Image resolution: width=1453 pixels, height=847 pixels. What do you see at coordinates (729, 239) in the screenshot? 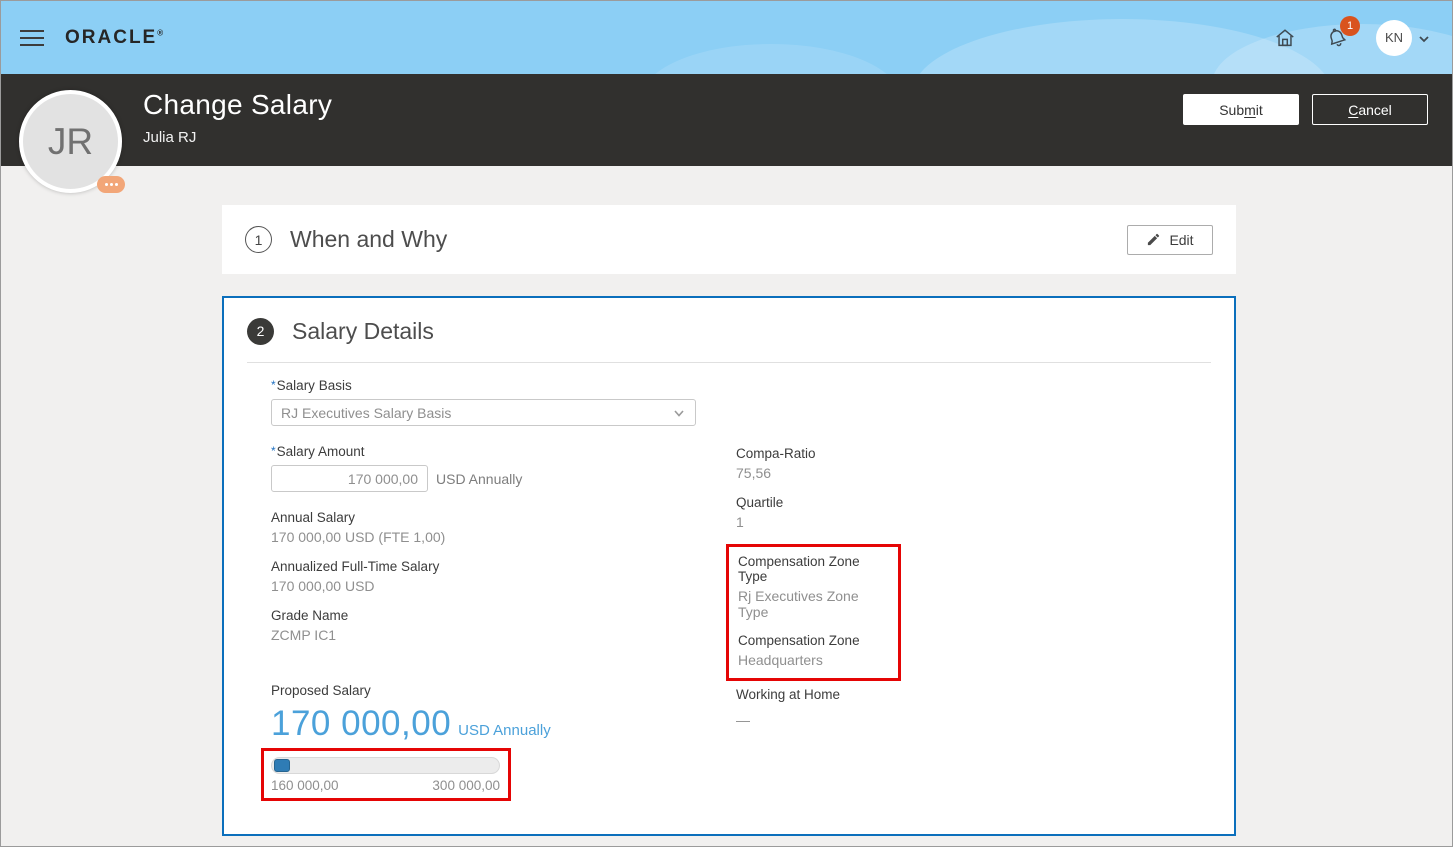
I see `when-and-why-section: 1 When and Why Edit` at bounding box center [729, 239].